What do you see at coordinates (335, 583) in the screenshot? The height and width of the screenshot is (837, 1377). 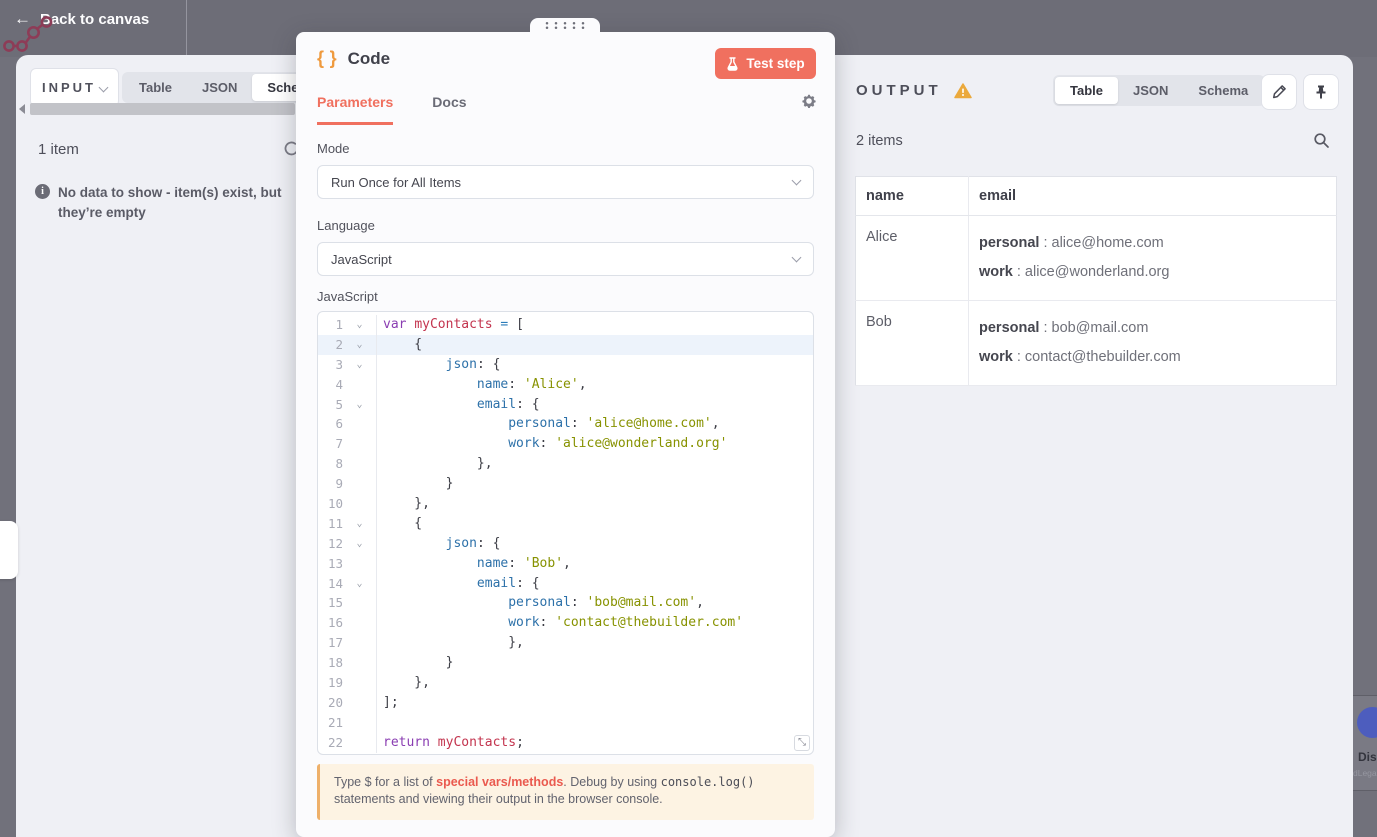 I see `line-number: 14` at bounding box center [335, 583].